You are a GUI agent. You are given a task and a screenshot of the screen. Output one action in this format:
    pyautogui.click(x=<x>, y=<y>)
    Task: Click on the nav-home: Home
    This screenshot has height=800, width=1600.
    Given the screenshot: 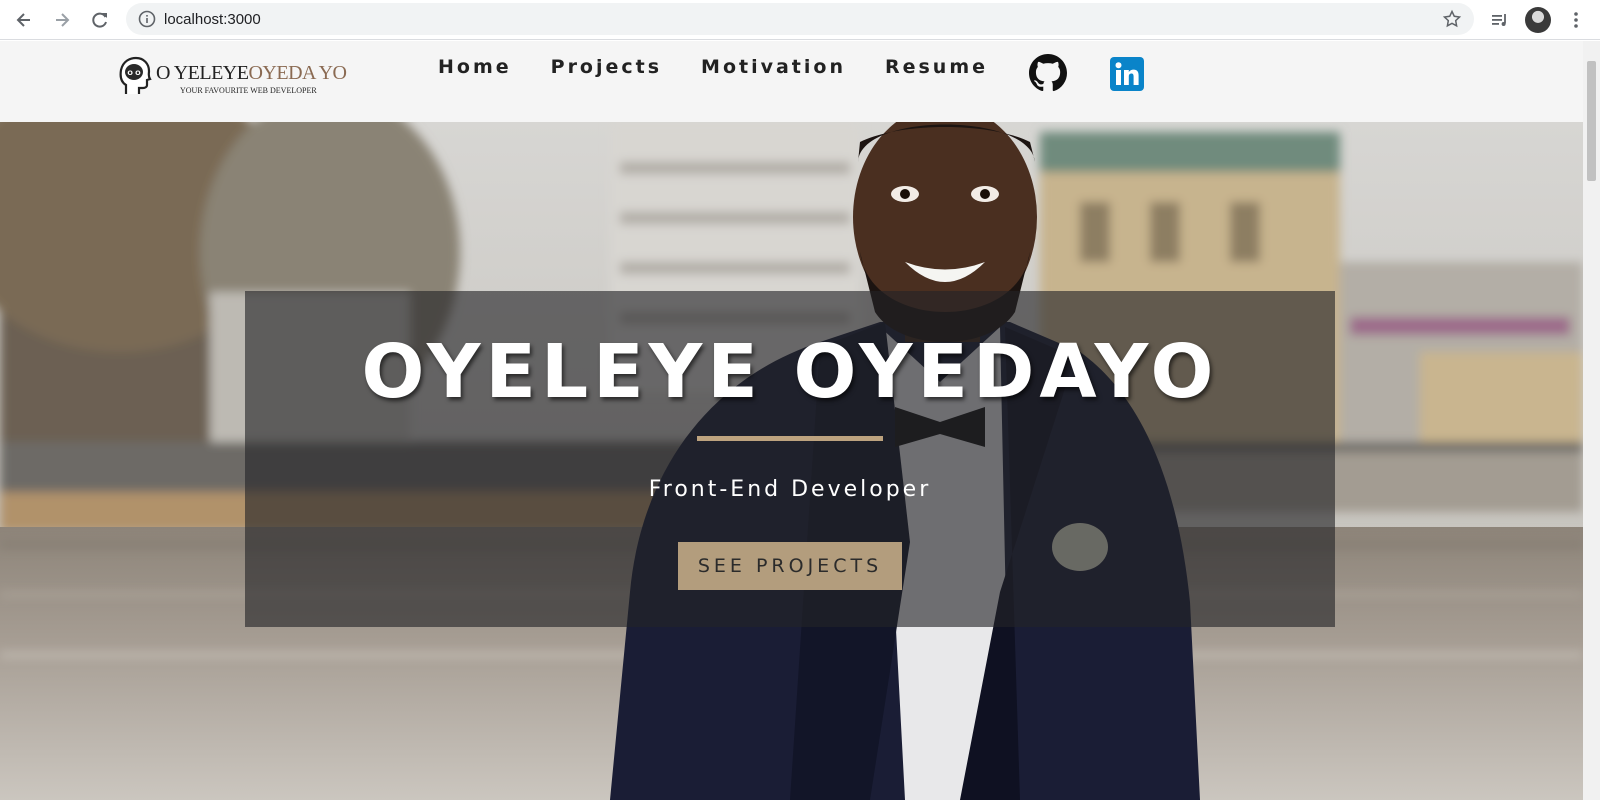 What is the action you would take?
    pyautogui.click(x=475, y=67)
    